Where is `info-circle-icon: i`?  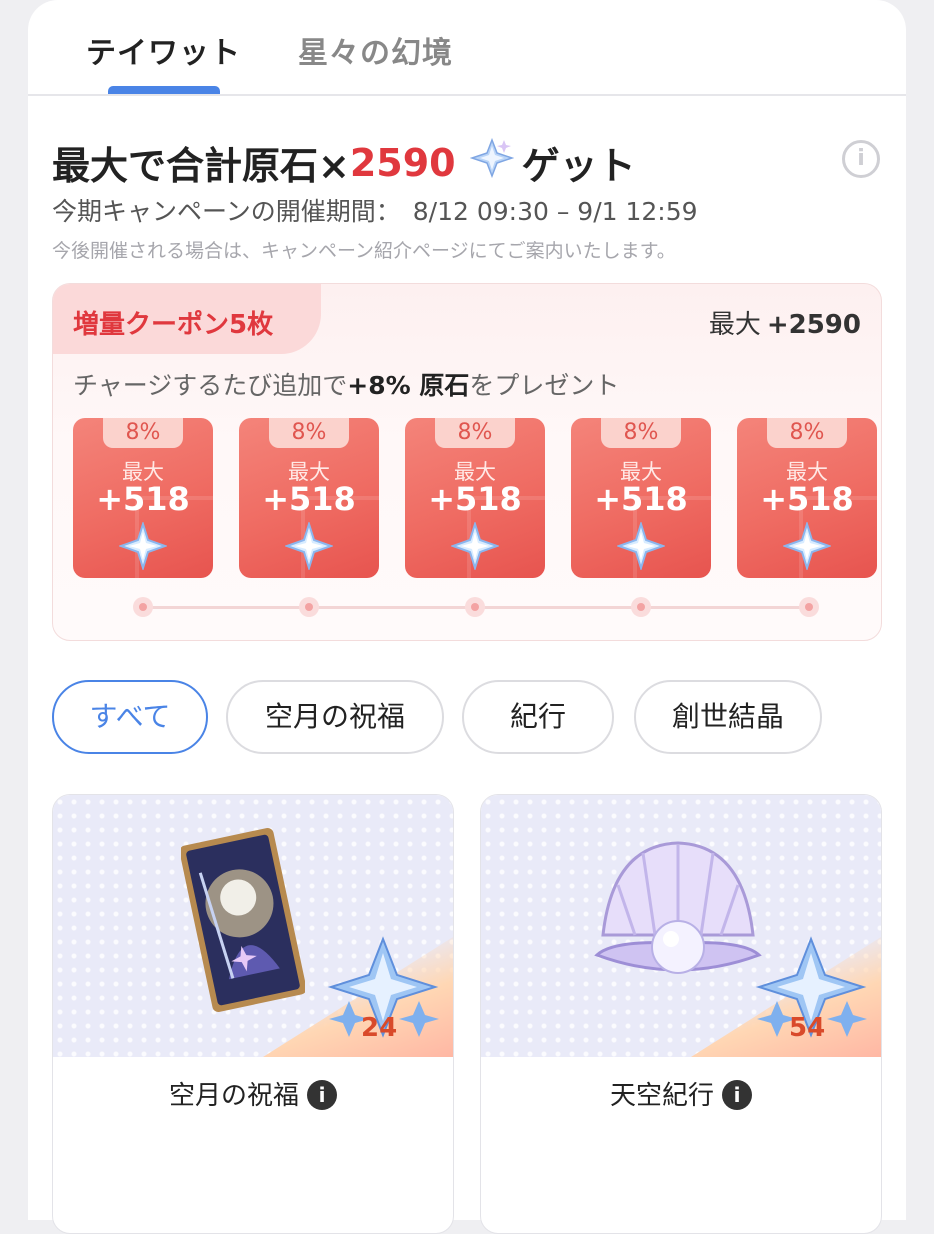 info-circle-icon: i is located at coordinates (861, 159).